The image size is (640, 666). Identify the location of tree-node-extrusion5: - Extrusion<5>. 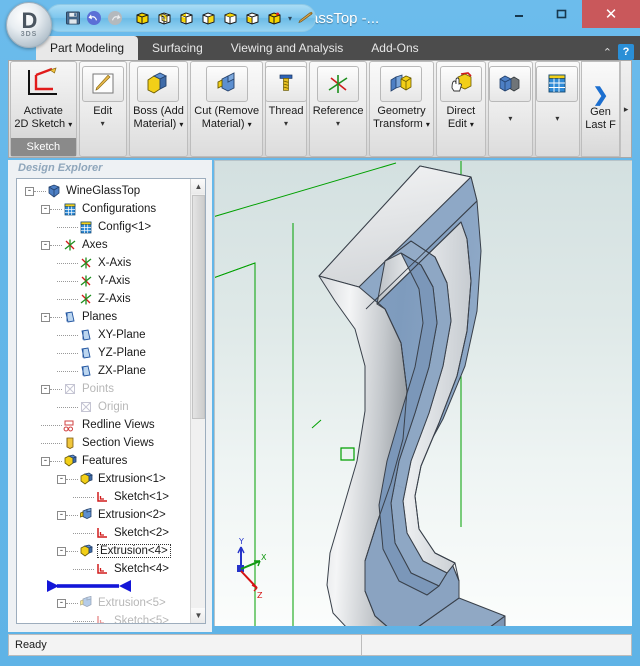
(103, 603).